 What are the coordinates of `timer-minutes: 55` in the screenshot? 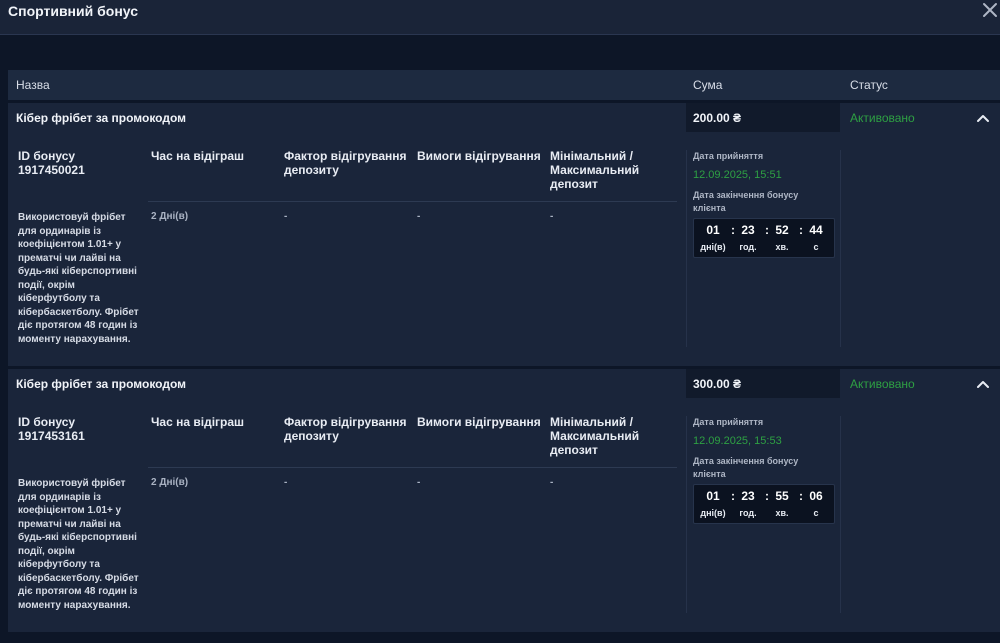 It's located at (782, 496).